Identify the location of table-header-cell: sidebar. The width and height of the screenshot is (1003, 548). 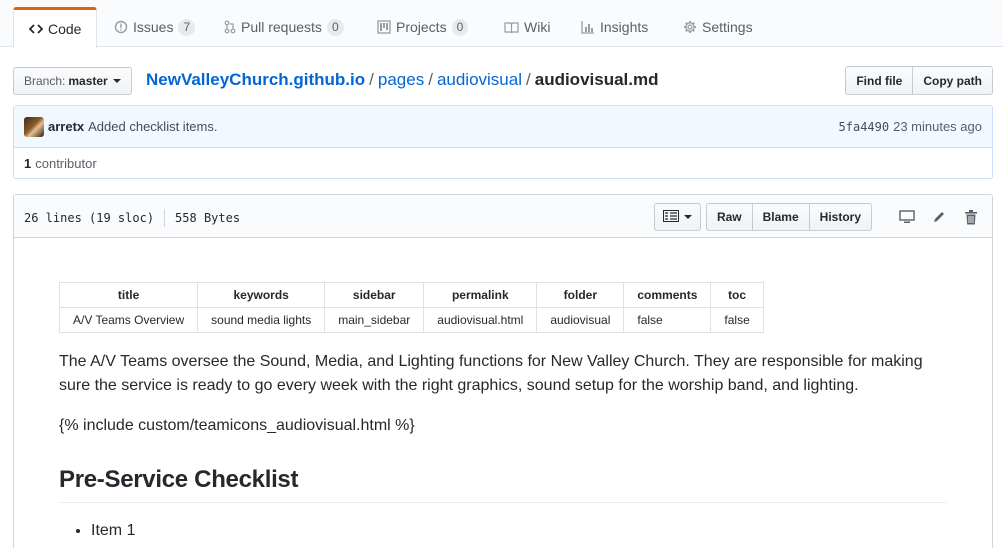
(374, 295).